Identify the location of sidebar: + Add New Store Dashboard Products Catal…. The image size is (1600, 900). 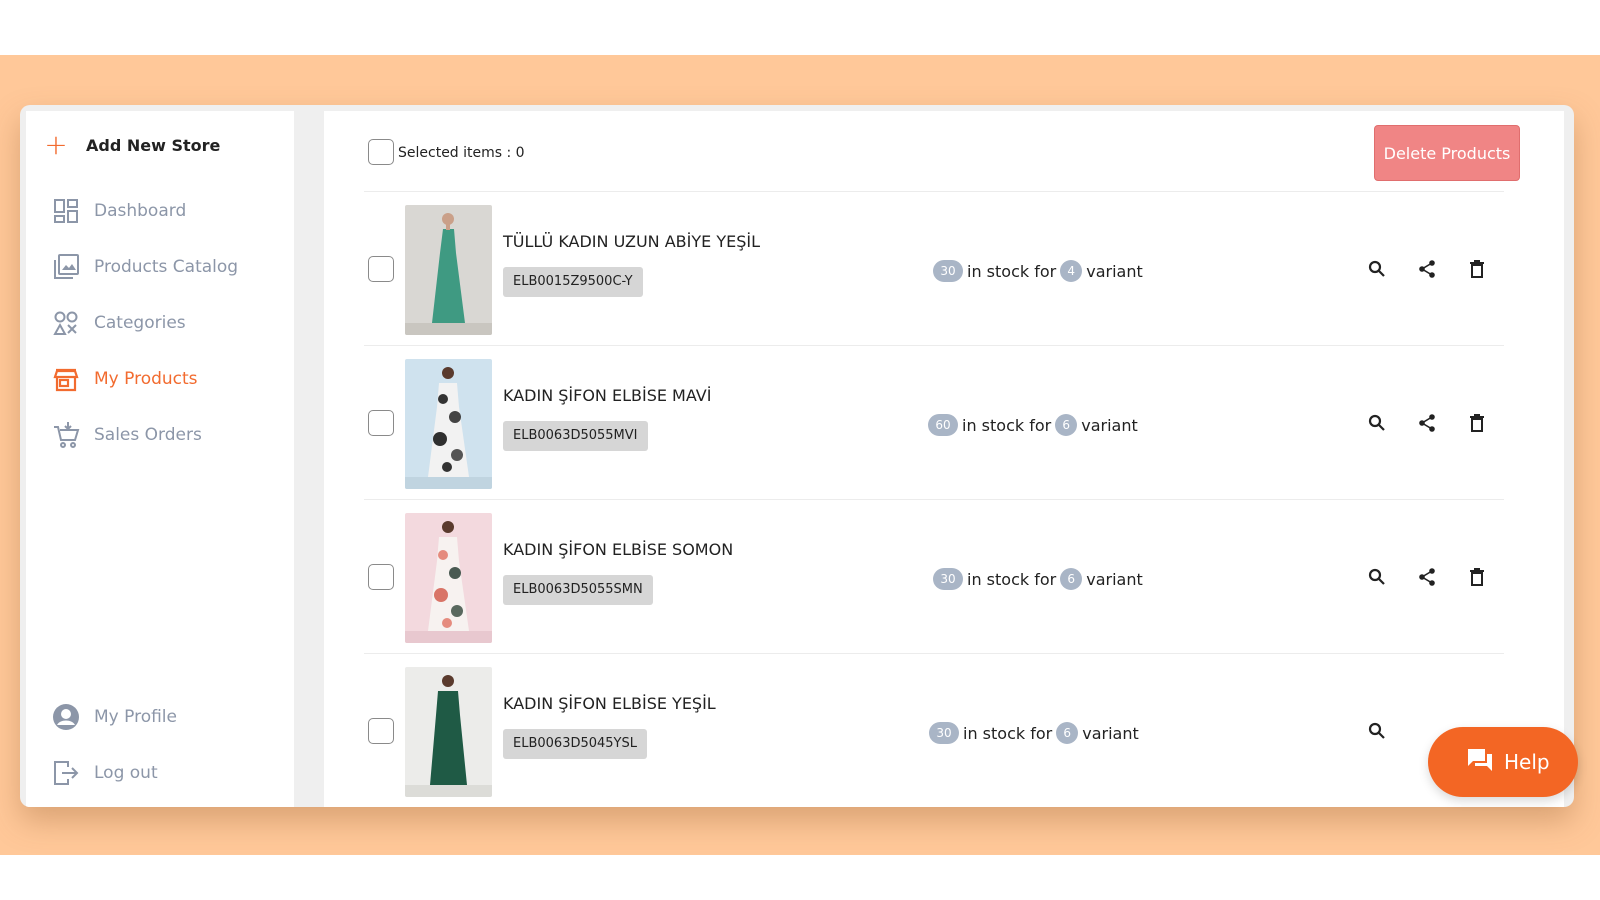
(160, 459).